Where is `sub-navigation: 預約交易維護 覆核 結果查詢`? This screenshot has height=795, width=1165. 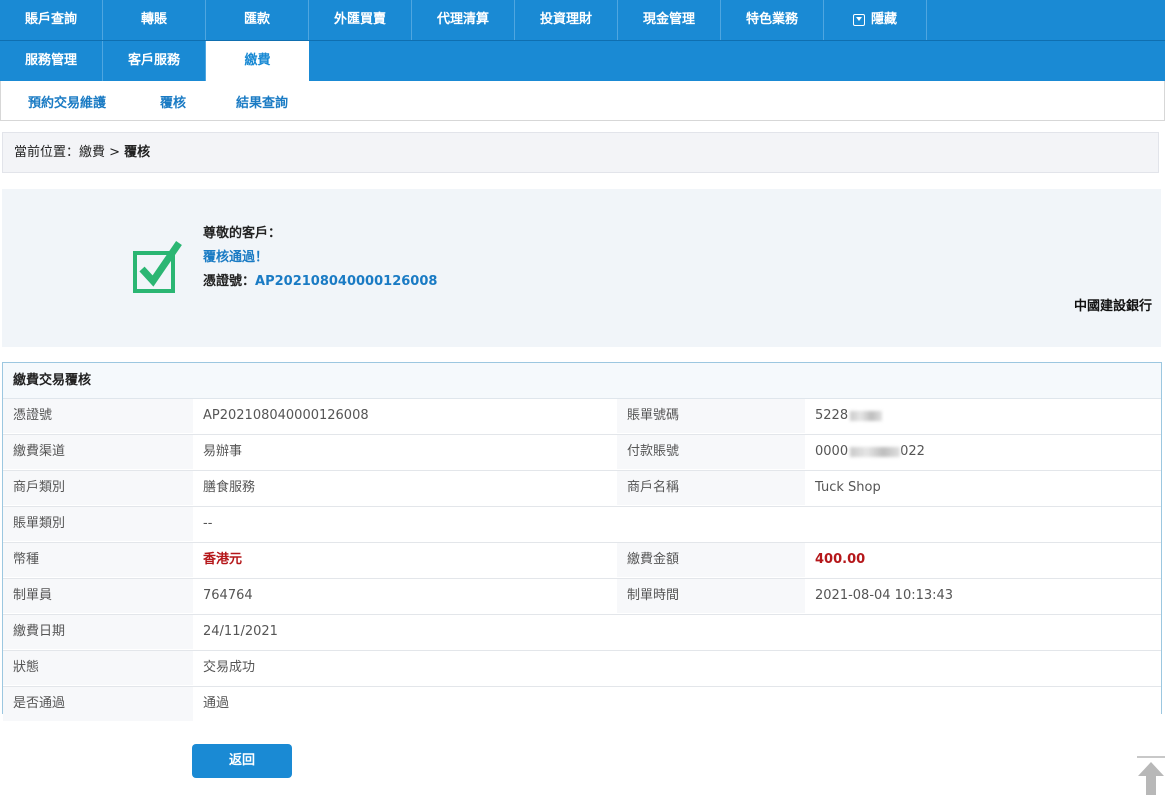 sub-navigation: 預約交易維護 覆核 結果查詢 is located at coordinates (582, 101).